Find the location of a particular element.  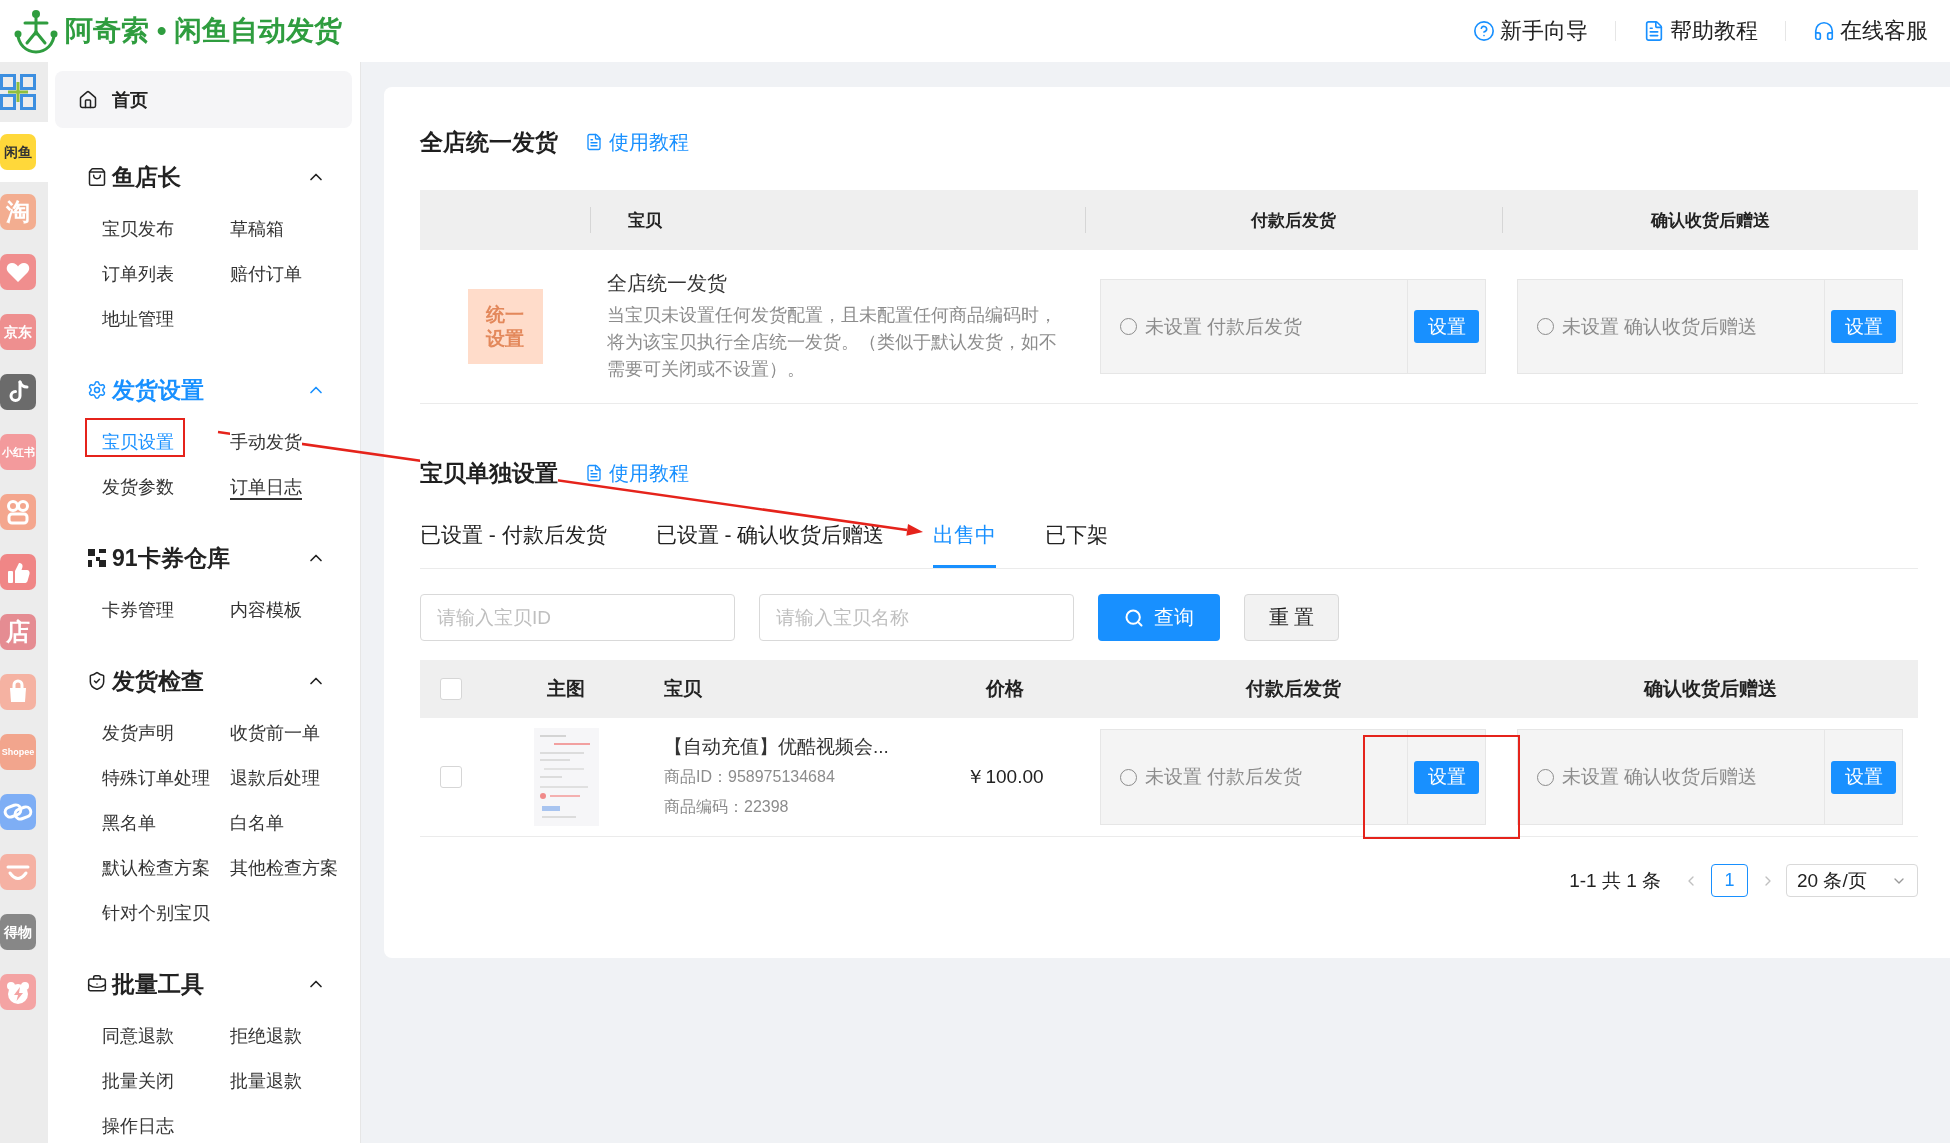

menu-group-header: 91卡券仓库 is located at coordinates (203, 558).